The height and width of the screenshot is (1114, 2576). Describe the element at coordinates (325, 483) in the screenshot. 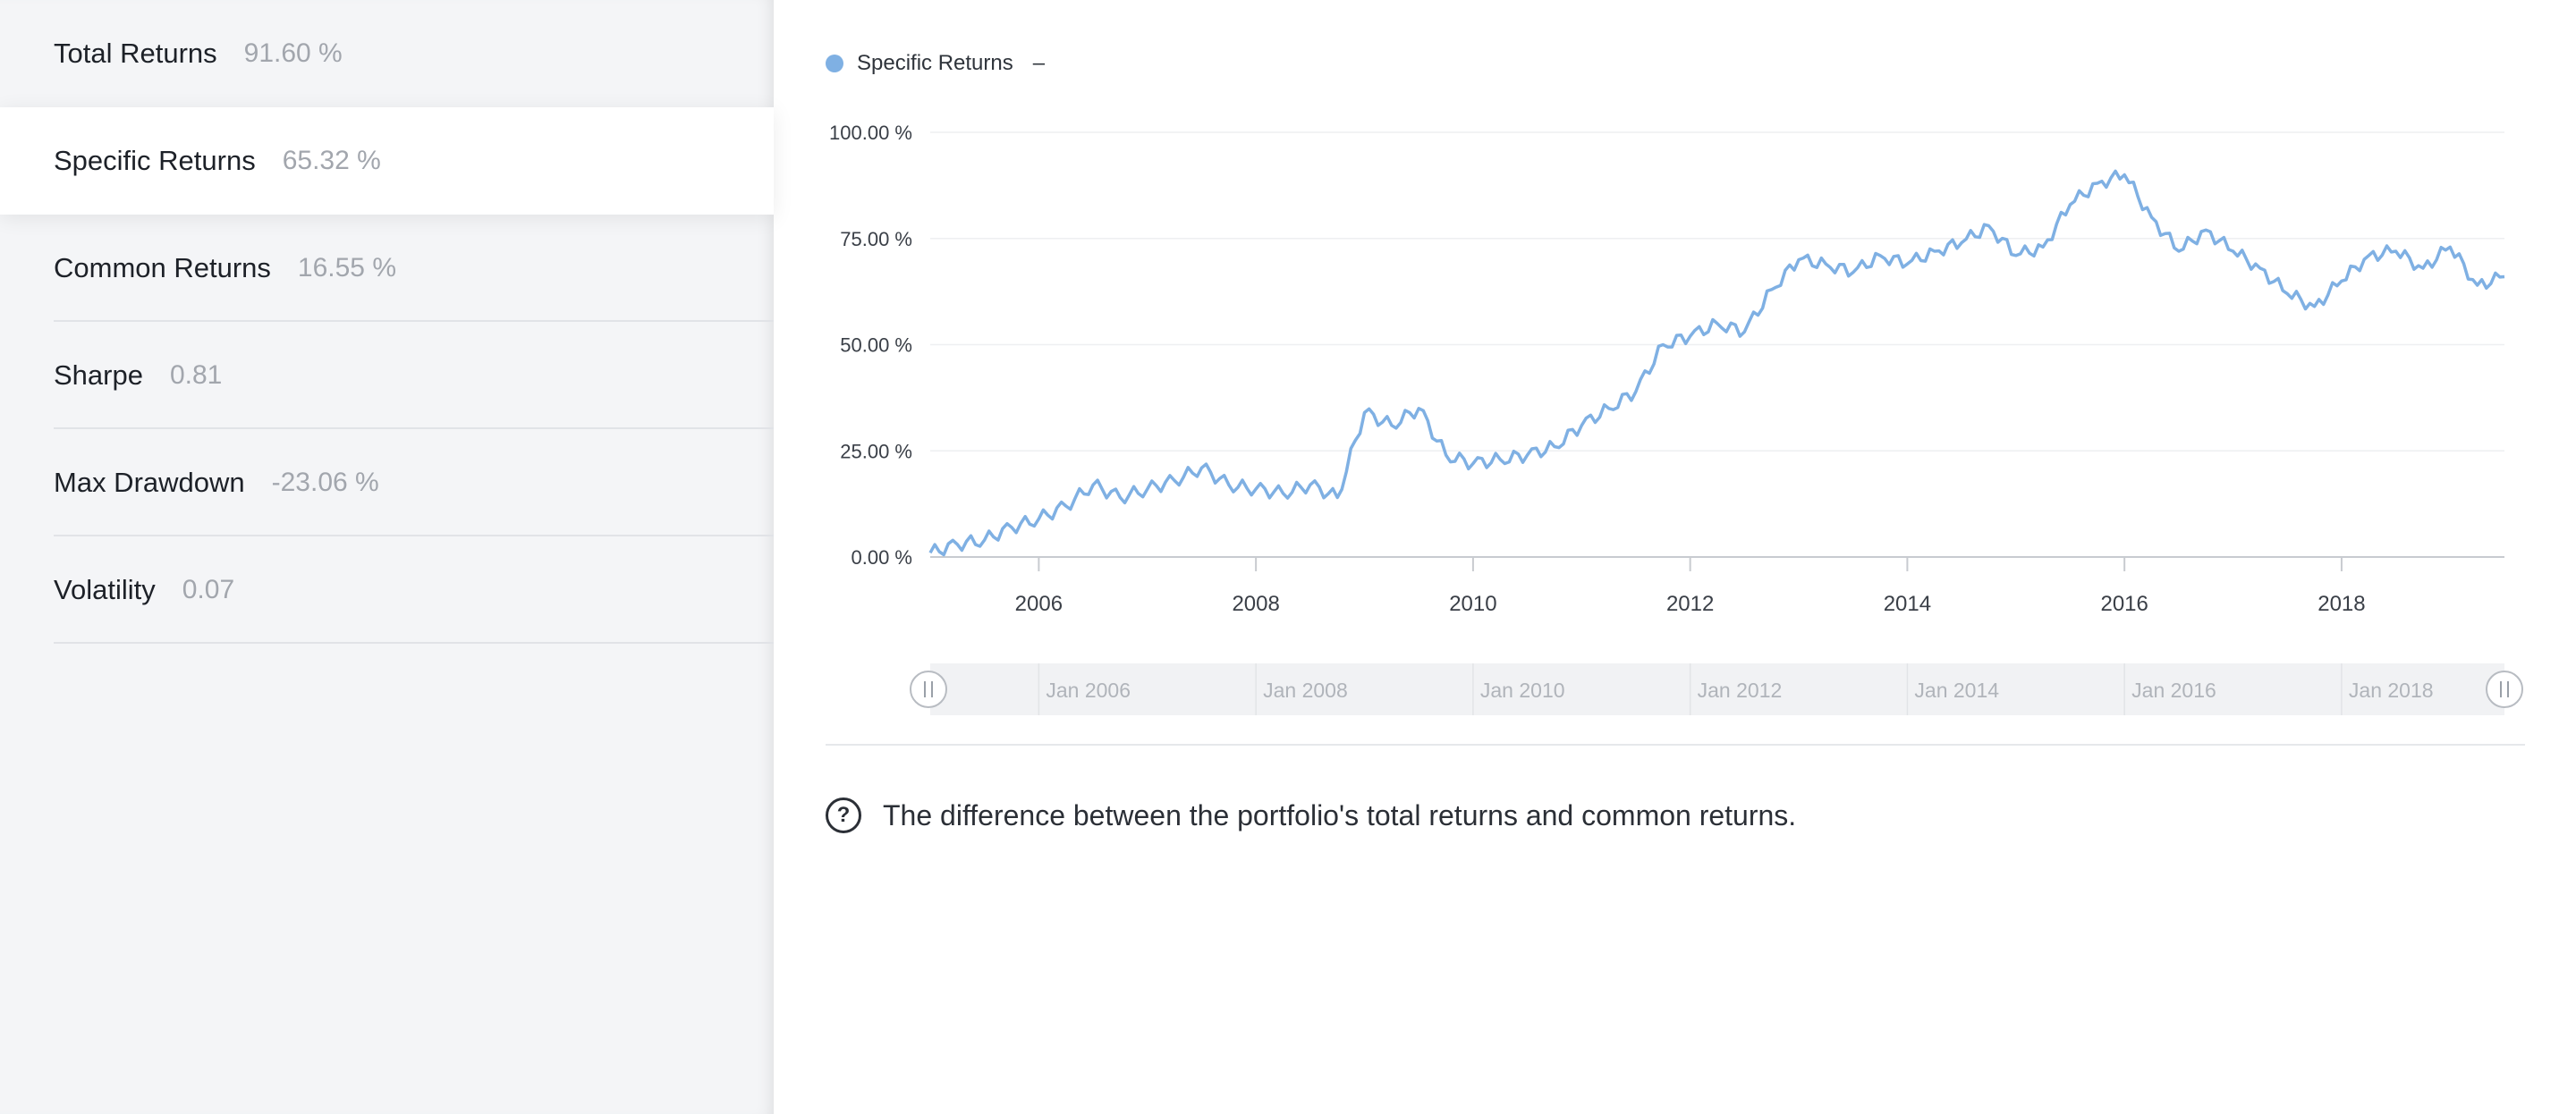

I see `metric-value: -23.06 %` at that location.